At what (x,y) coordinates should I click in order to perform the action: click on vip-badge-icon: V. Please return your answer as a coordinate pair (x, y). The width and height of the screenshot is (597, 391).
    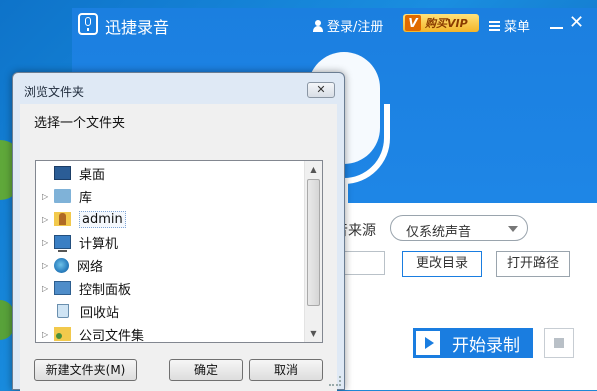
    Looking at the image, I should click on (413, 23).